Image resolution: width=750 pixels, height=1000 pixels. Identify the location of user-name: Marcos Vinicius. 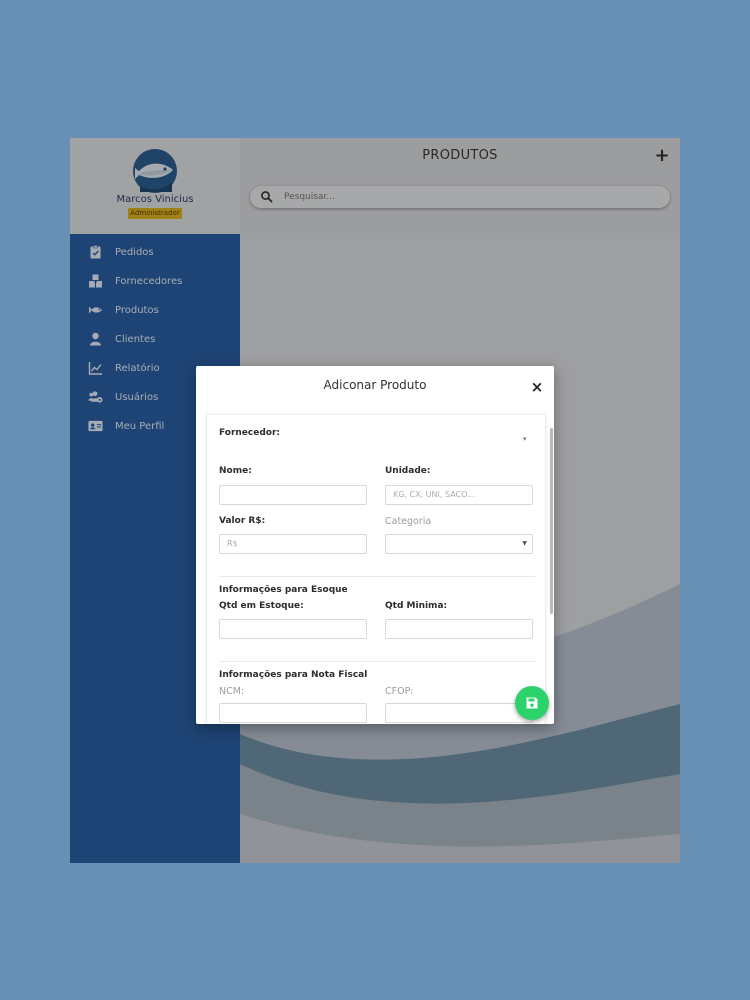
(155, 199).